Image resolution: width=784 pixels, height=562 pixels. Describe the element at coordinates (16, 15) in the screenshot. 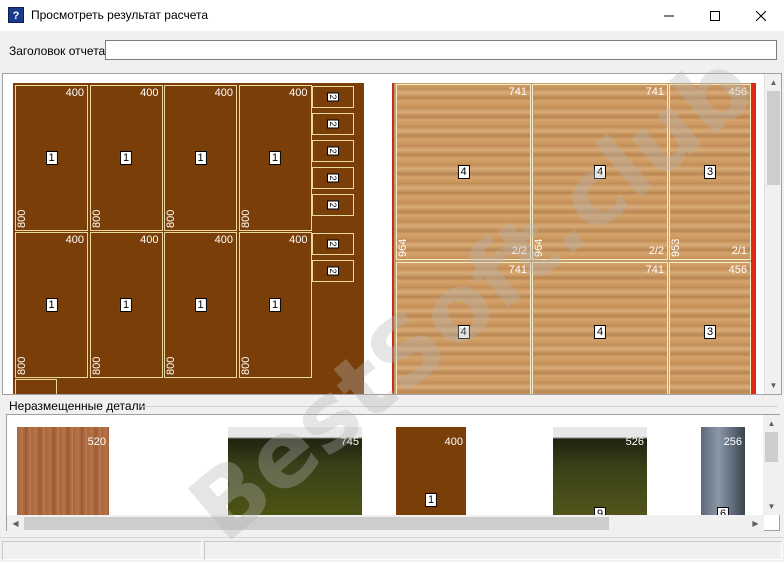

I see `app-icon: ?` at that location.